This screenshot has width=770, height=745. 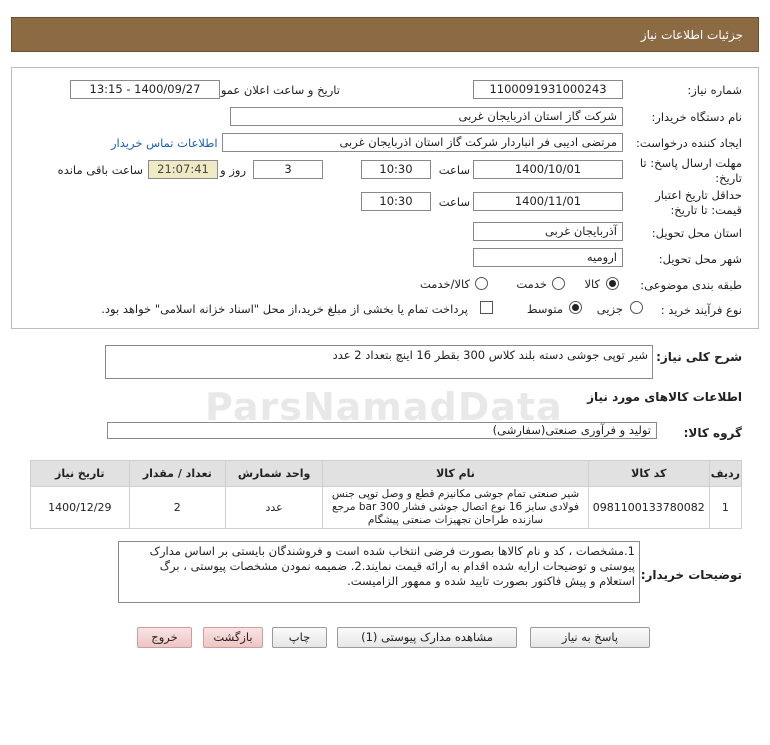 What do you see at coordinates (728, 178) in the screenshot?
I see `deadline-label-line2: تاریخ:` at bounding box center [728, 178].